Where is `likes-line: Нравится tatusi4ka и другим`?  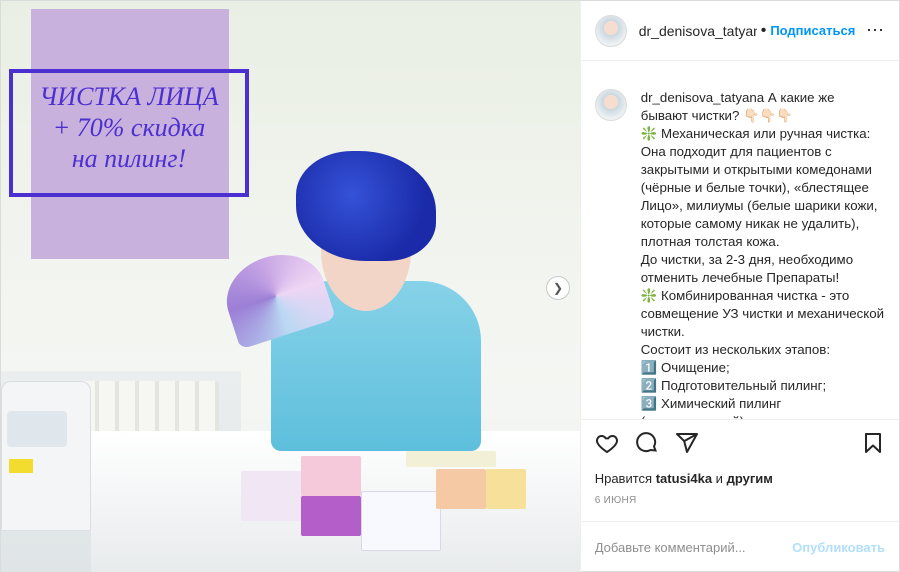 likes-line: Нравится tatusi4ka и другим is located at coordinates (740, 479).